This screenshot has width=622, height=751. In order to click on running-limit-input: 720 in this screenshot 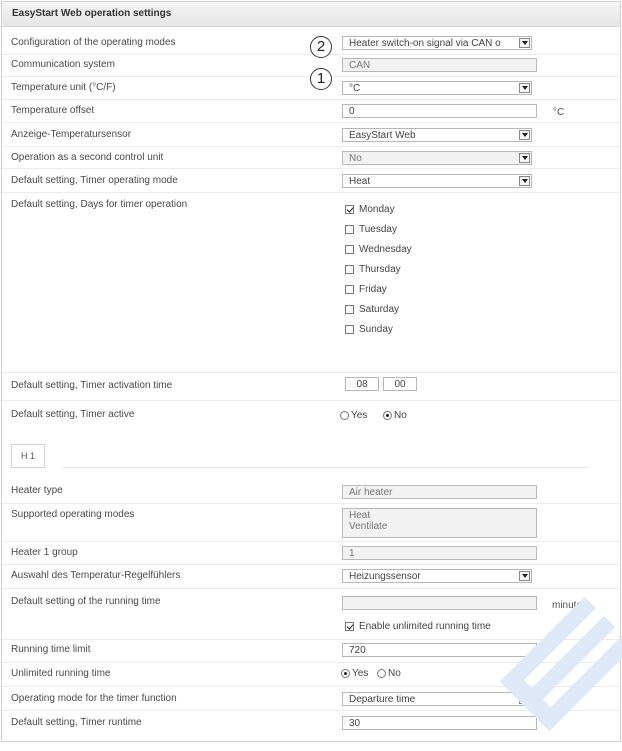, I will do `click(439, 650)`.